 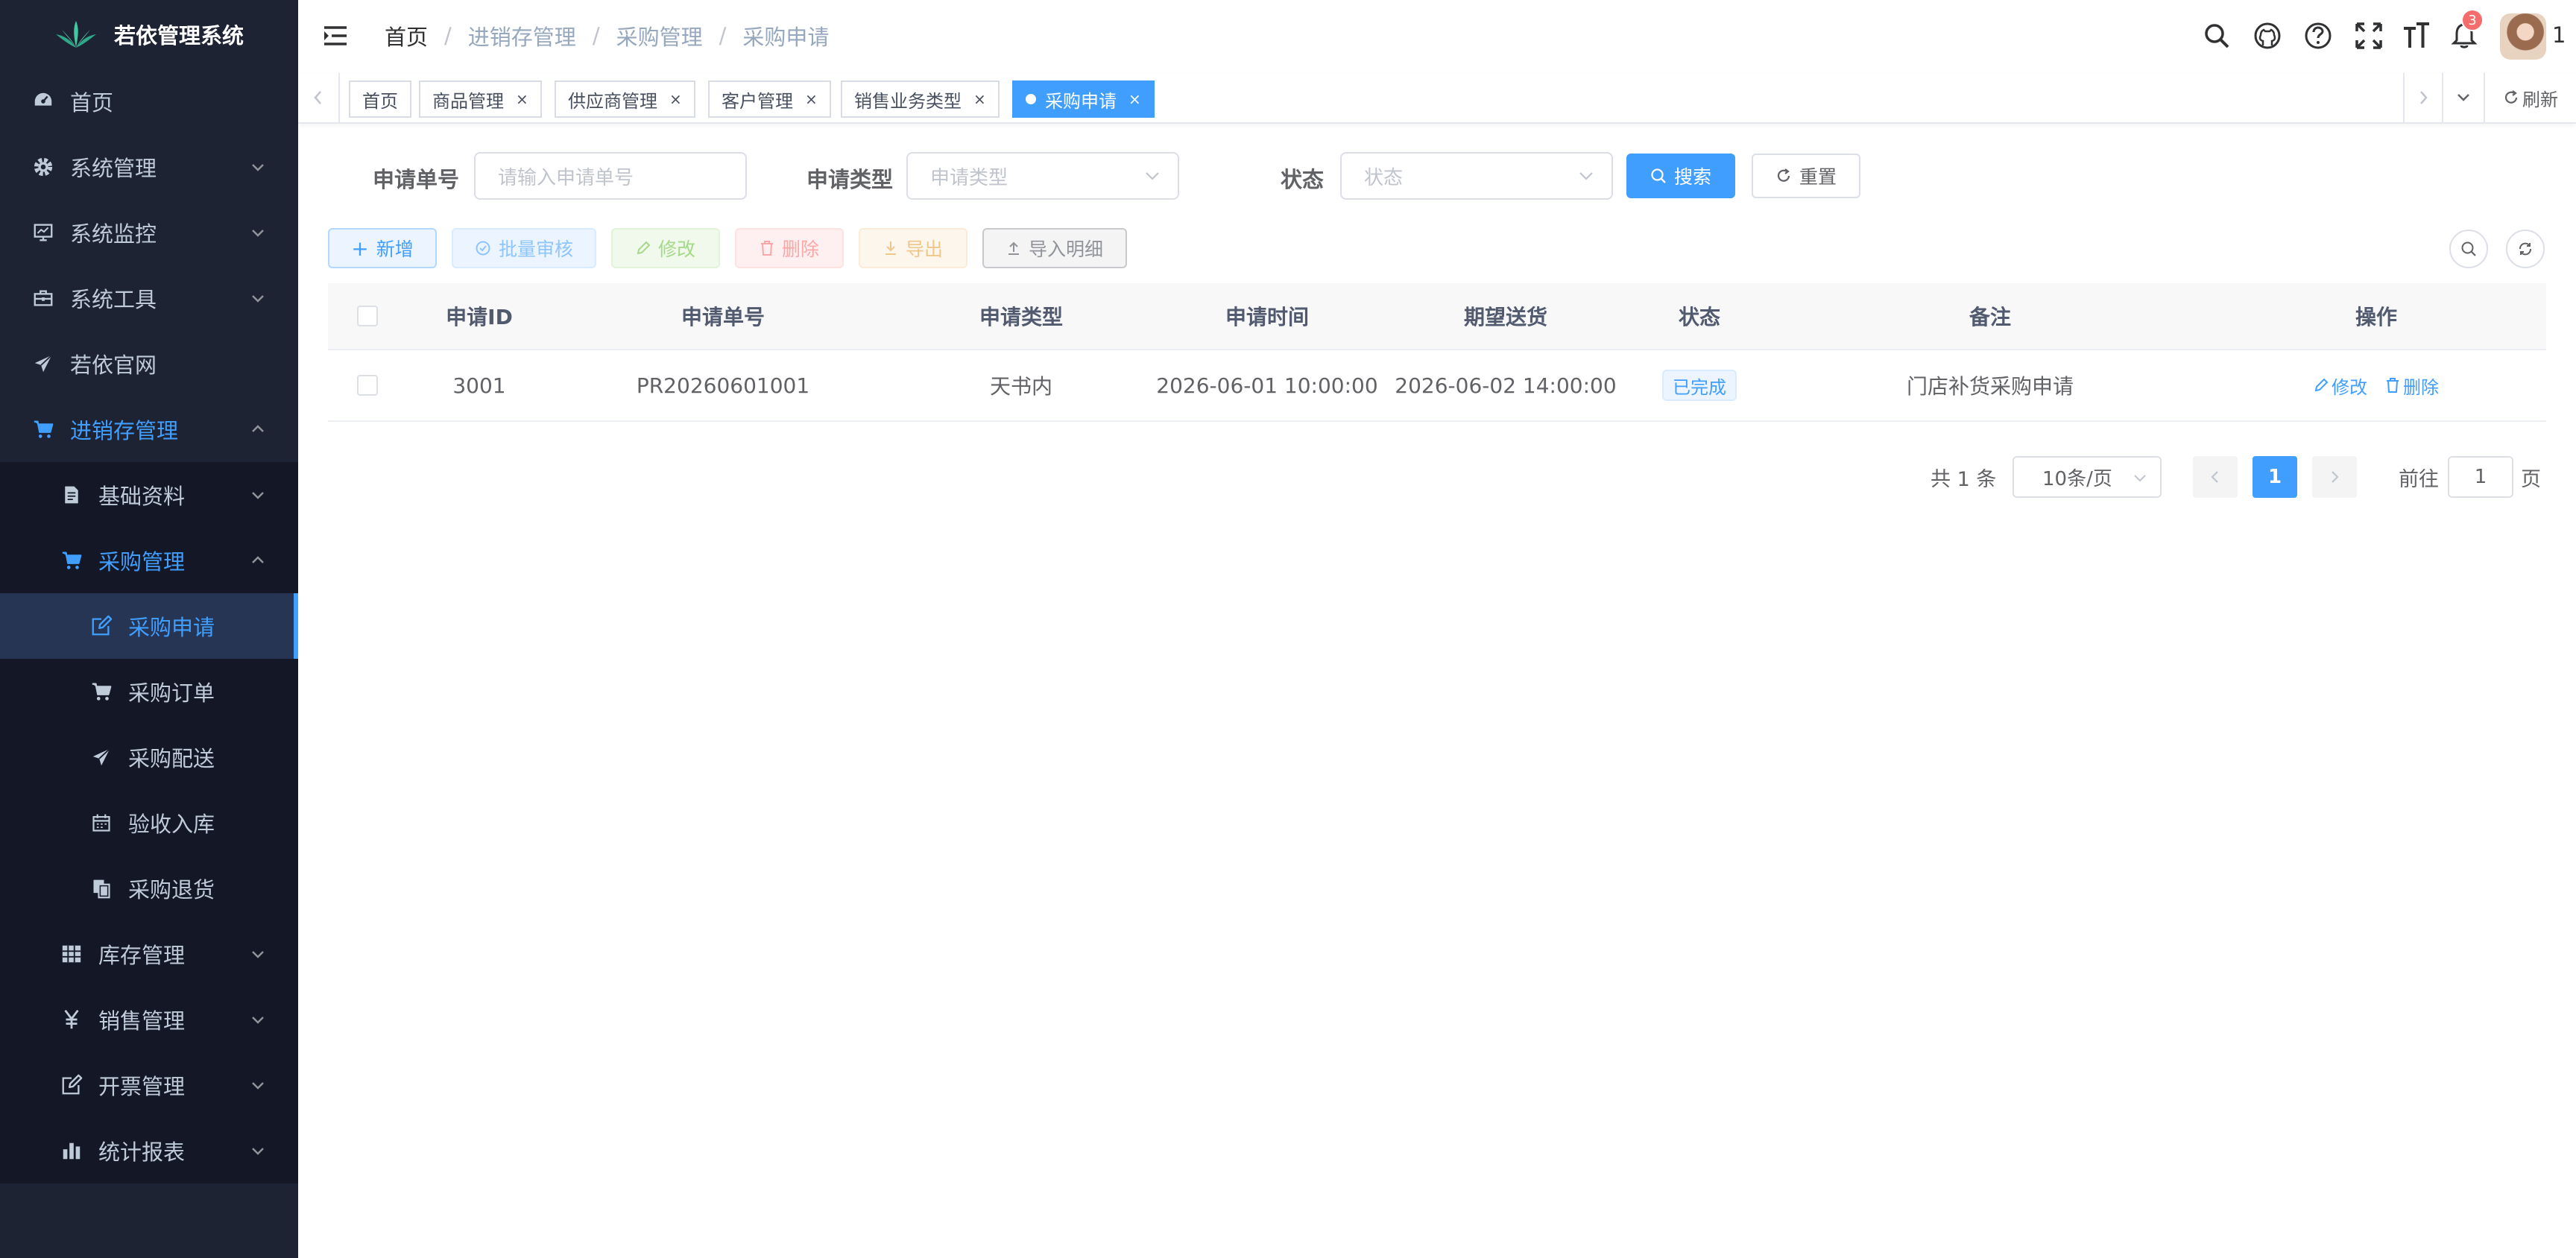 What do you see at coordinates (2422, 97) in the screenshot?
I see `tags-scroll-right` at bounding box center [2422, 97].